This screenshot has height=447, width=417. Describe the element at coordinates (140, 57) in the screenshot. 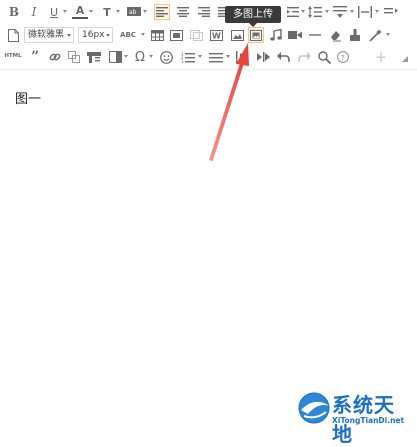

I see `special-chars-icon: Ω` at that location.